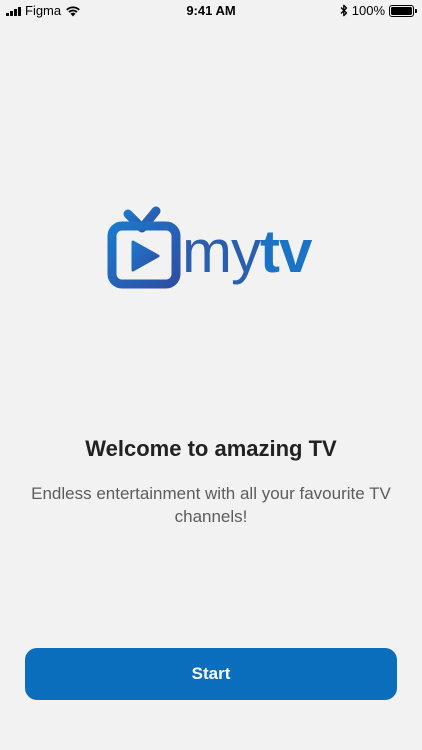 The image size is (422, 750). I want to click on battery-icon, so click(403, 10).